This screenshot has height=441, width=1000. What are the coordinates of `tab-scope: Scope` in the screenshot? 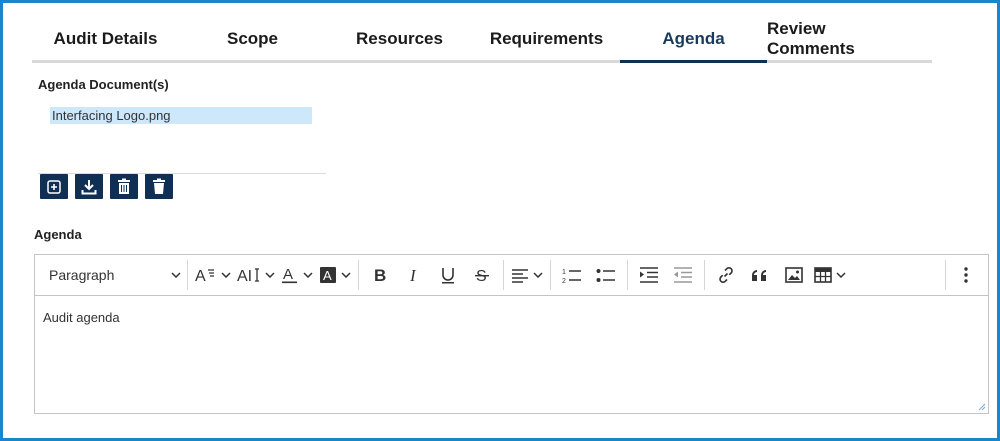 It's located at (252, 38).